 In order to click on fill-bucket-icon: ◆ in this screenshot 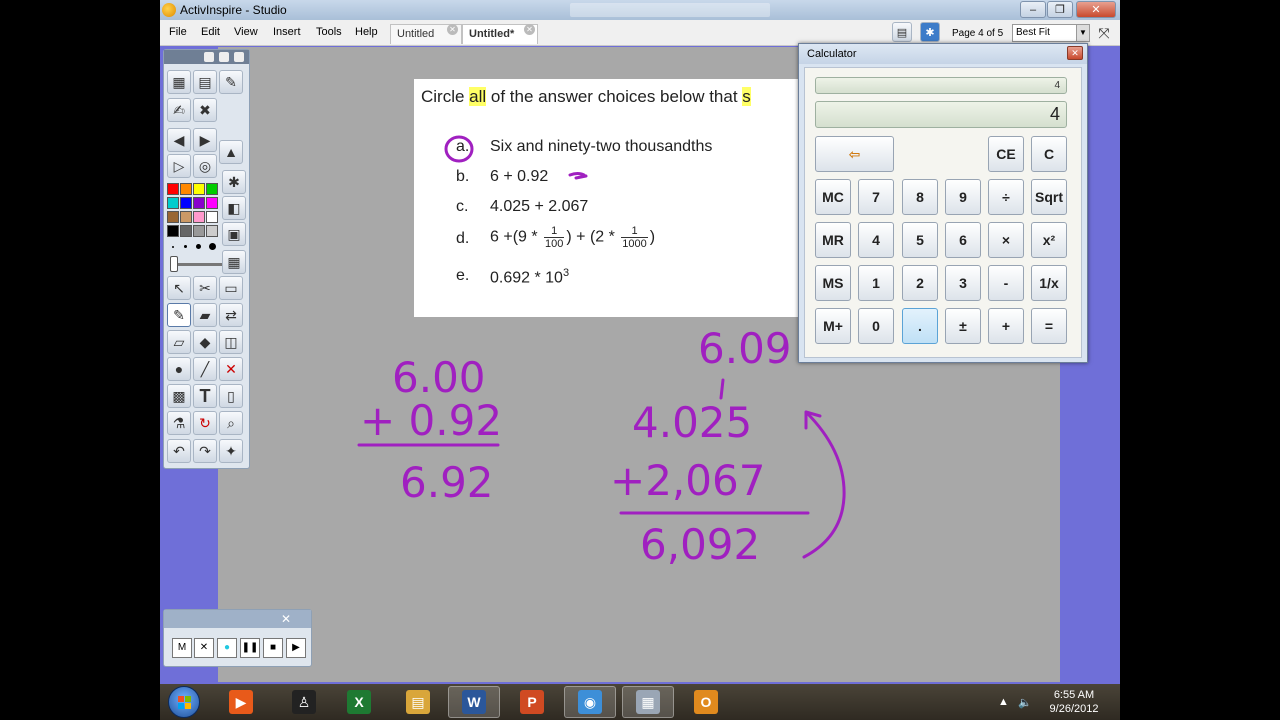, I will do `click(205, 342)`.